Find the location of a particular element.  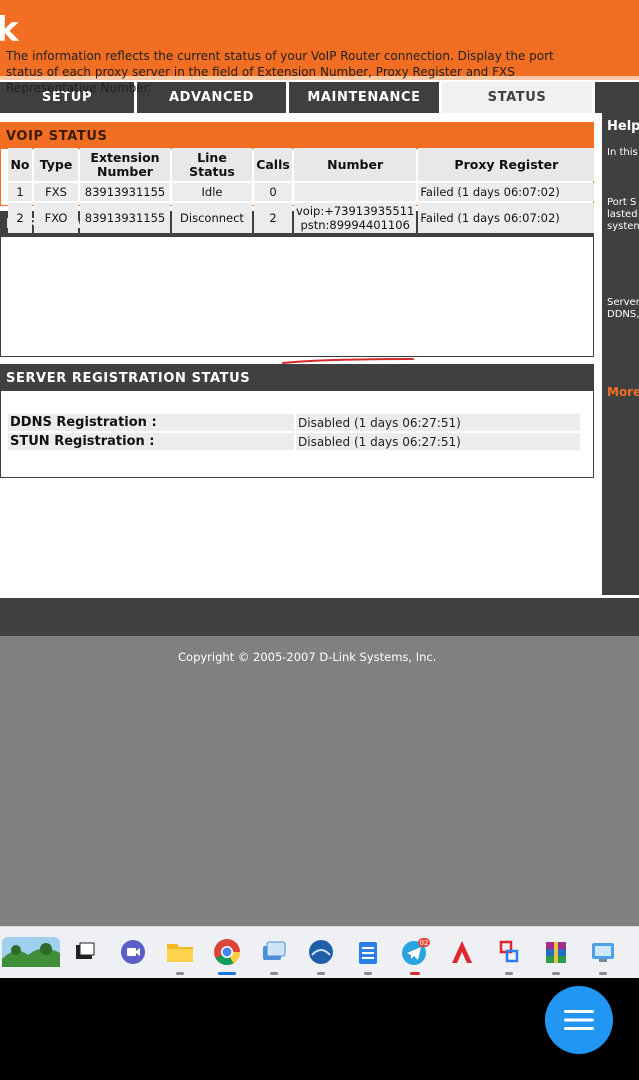

cell-no: 1 is located at coordinates (20, 192).